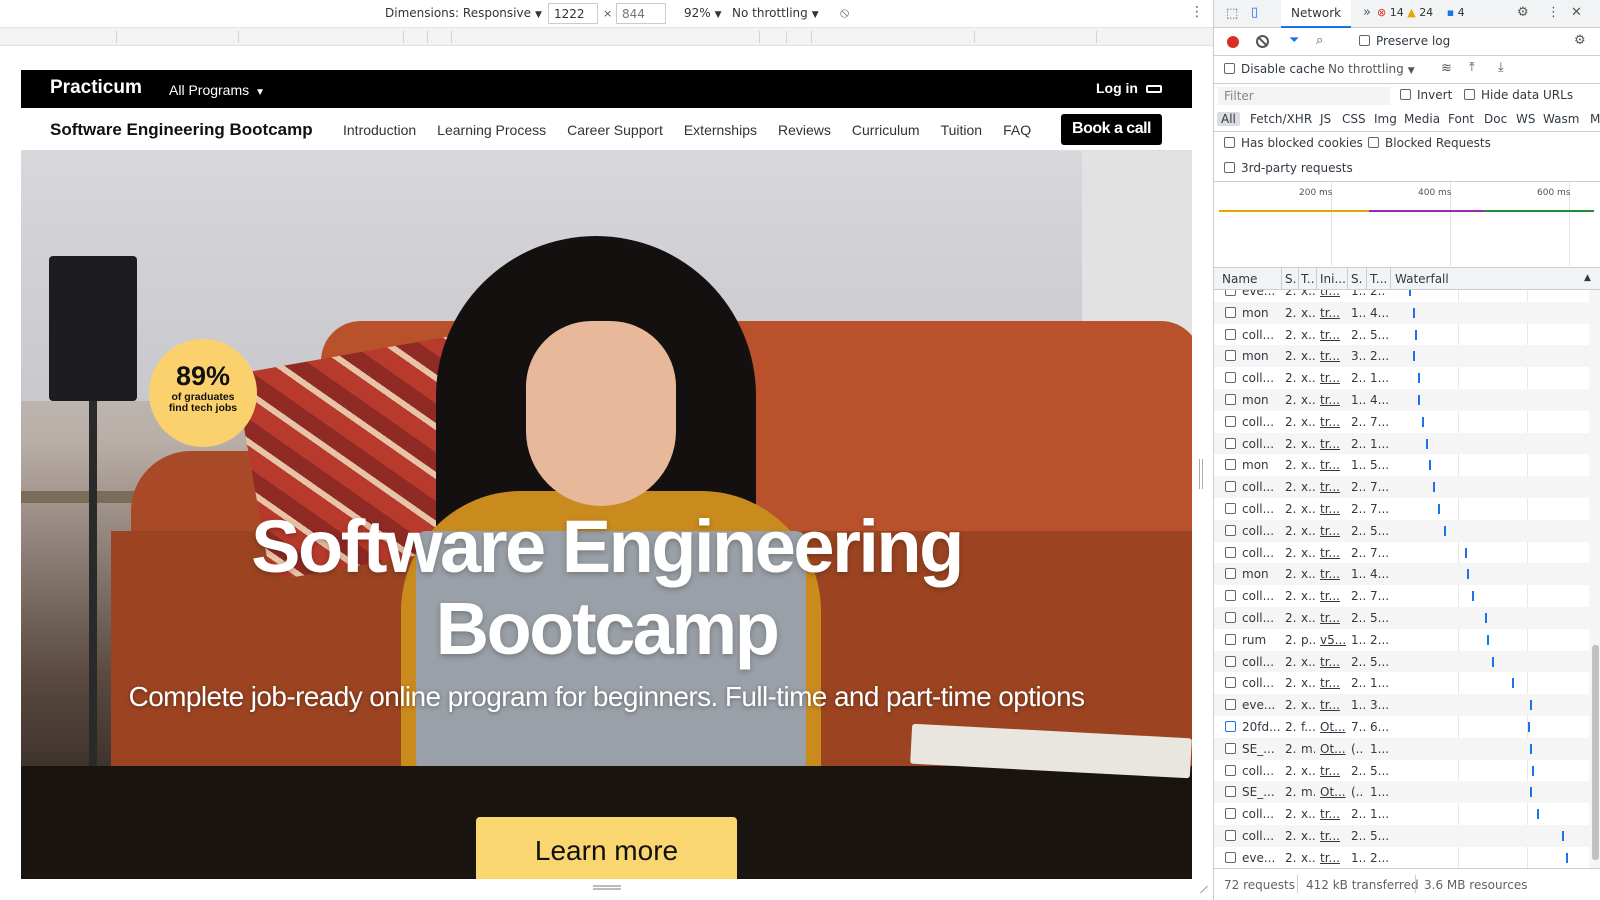 The width and height of the screenshot is (1600, 900). I want to click on all-programs-menu: All Programs, so click(217, 90).